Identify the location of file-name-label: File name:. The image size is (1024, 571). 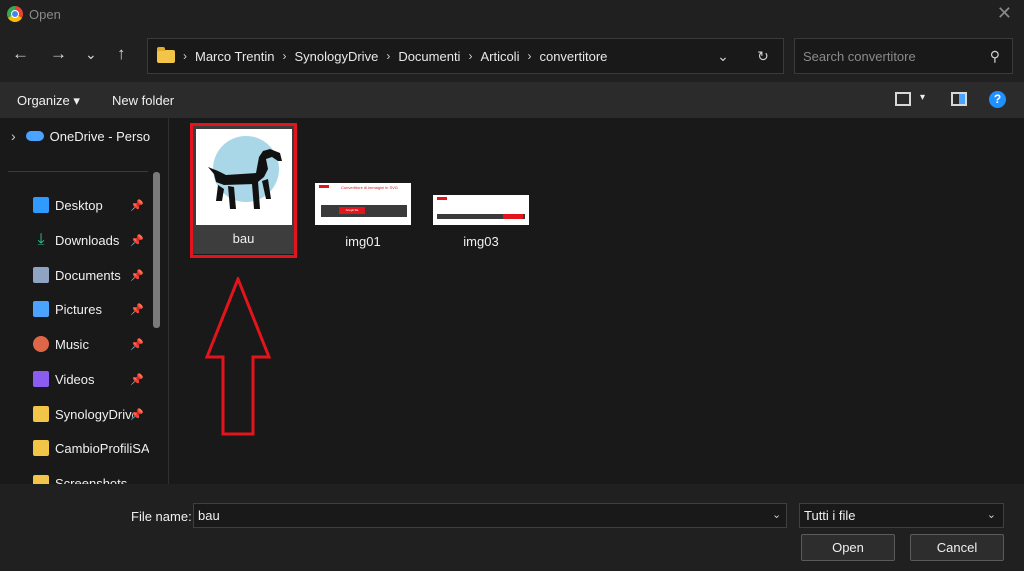
(161, 516).